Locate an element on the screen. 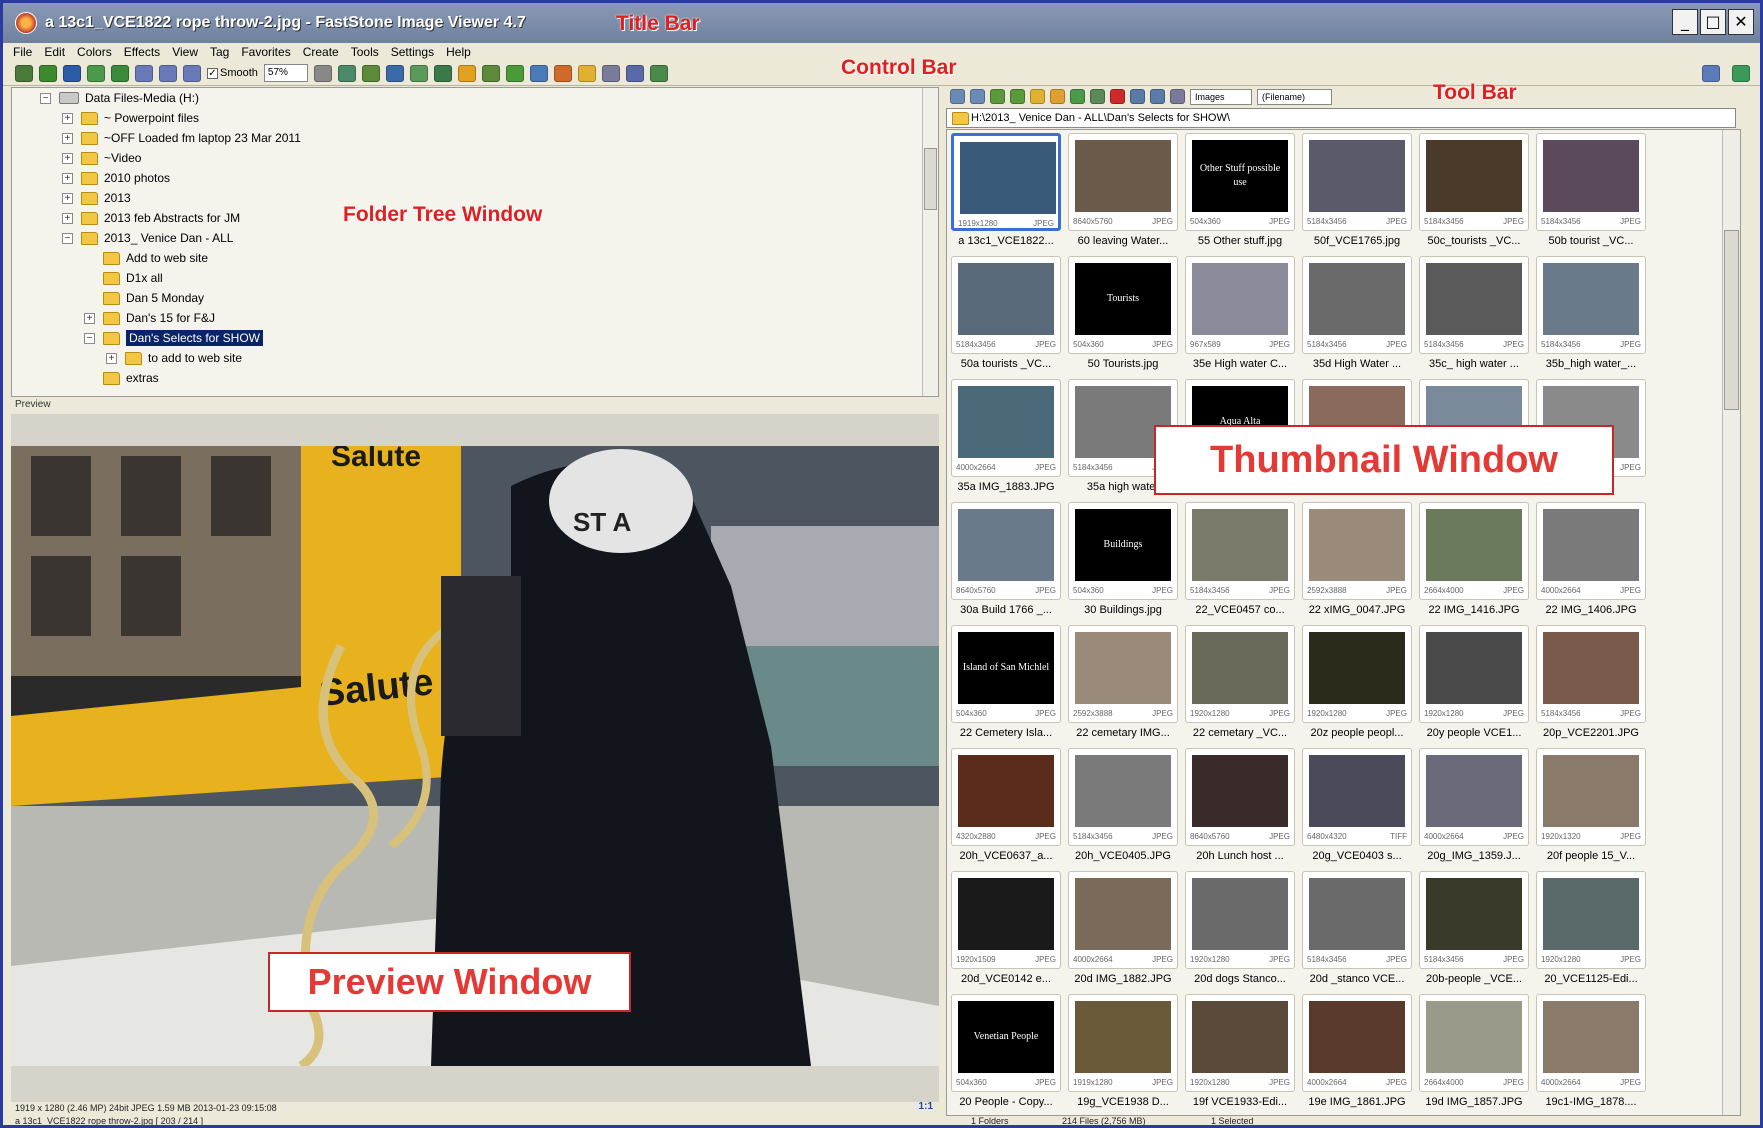 Image resolution: width=1763 pixels, height=1128 pixels. menu-item-file: File is located at coordinates (22, 52).